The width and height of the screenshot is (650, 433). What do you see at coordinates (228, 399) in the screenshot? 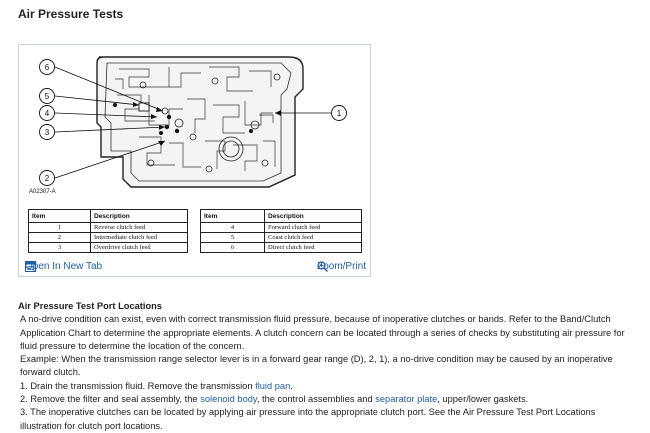
I see `solenoid-body-link: solenoid body` at bounding box center [228, 399].